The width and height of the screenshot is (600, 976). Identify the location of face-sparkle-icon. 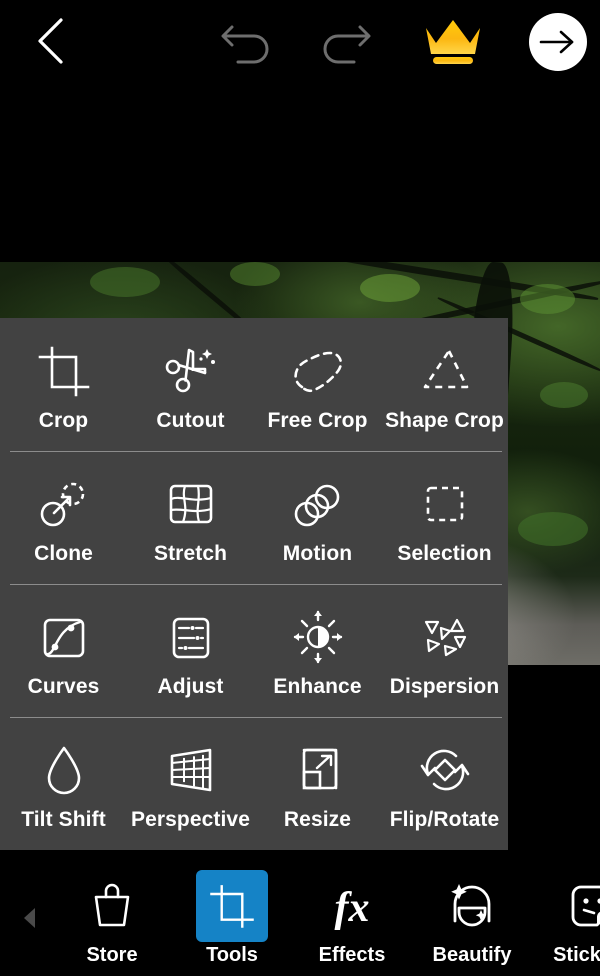
(472, 906).